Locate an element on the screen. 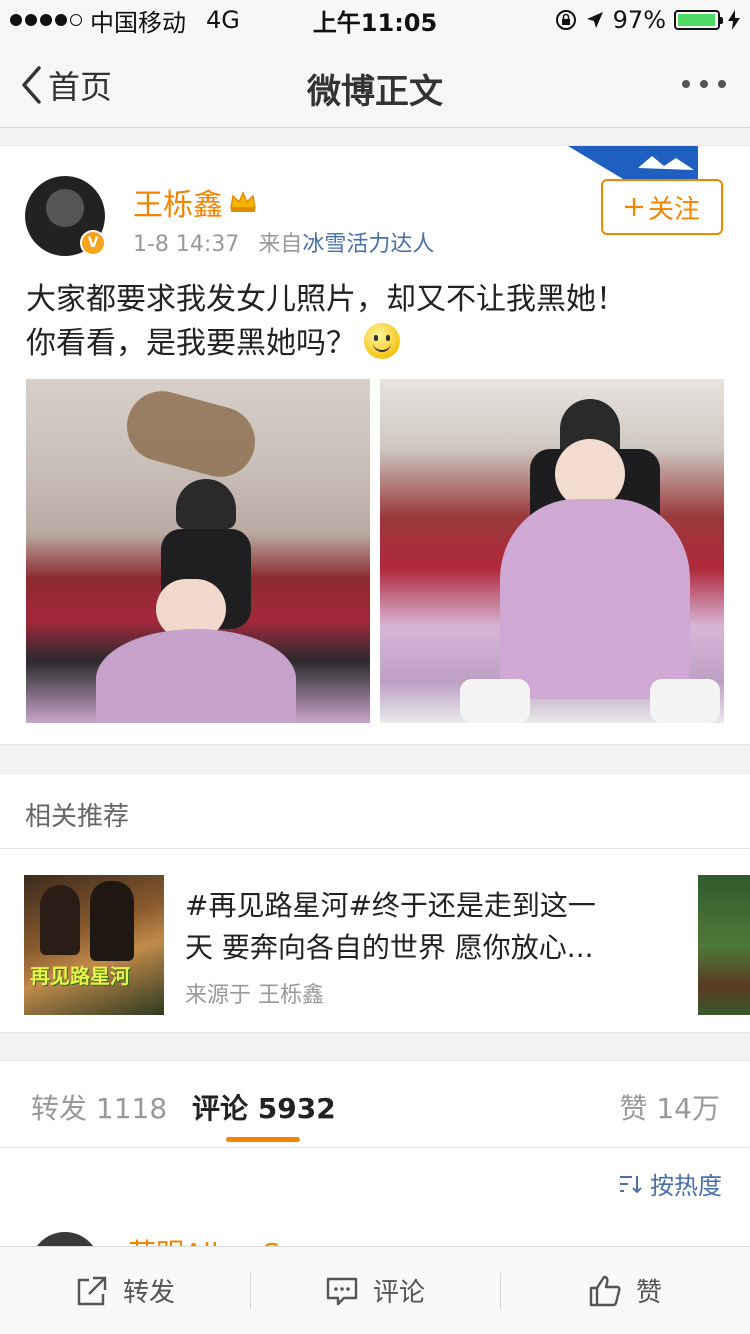  plus-icon is located at coordinates (633, 207).